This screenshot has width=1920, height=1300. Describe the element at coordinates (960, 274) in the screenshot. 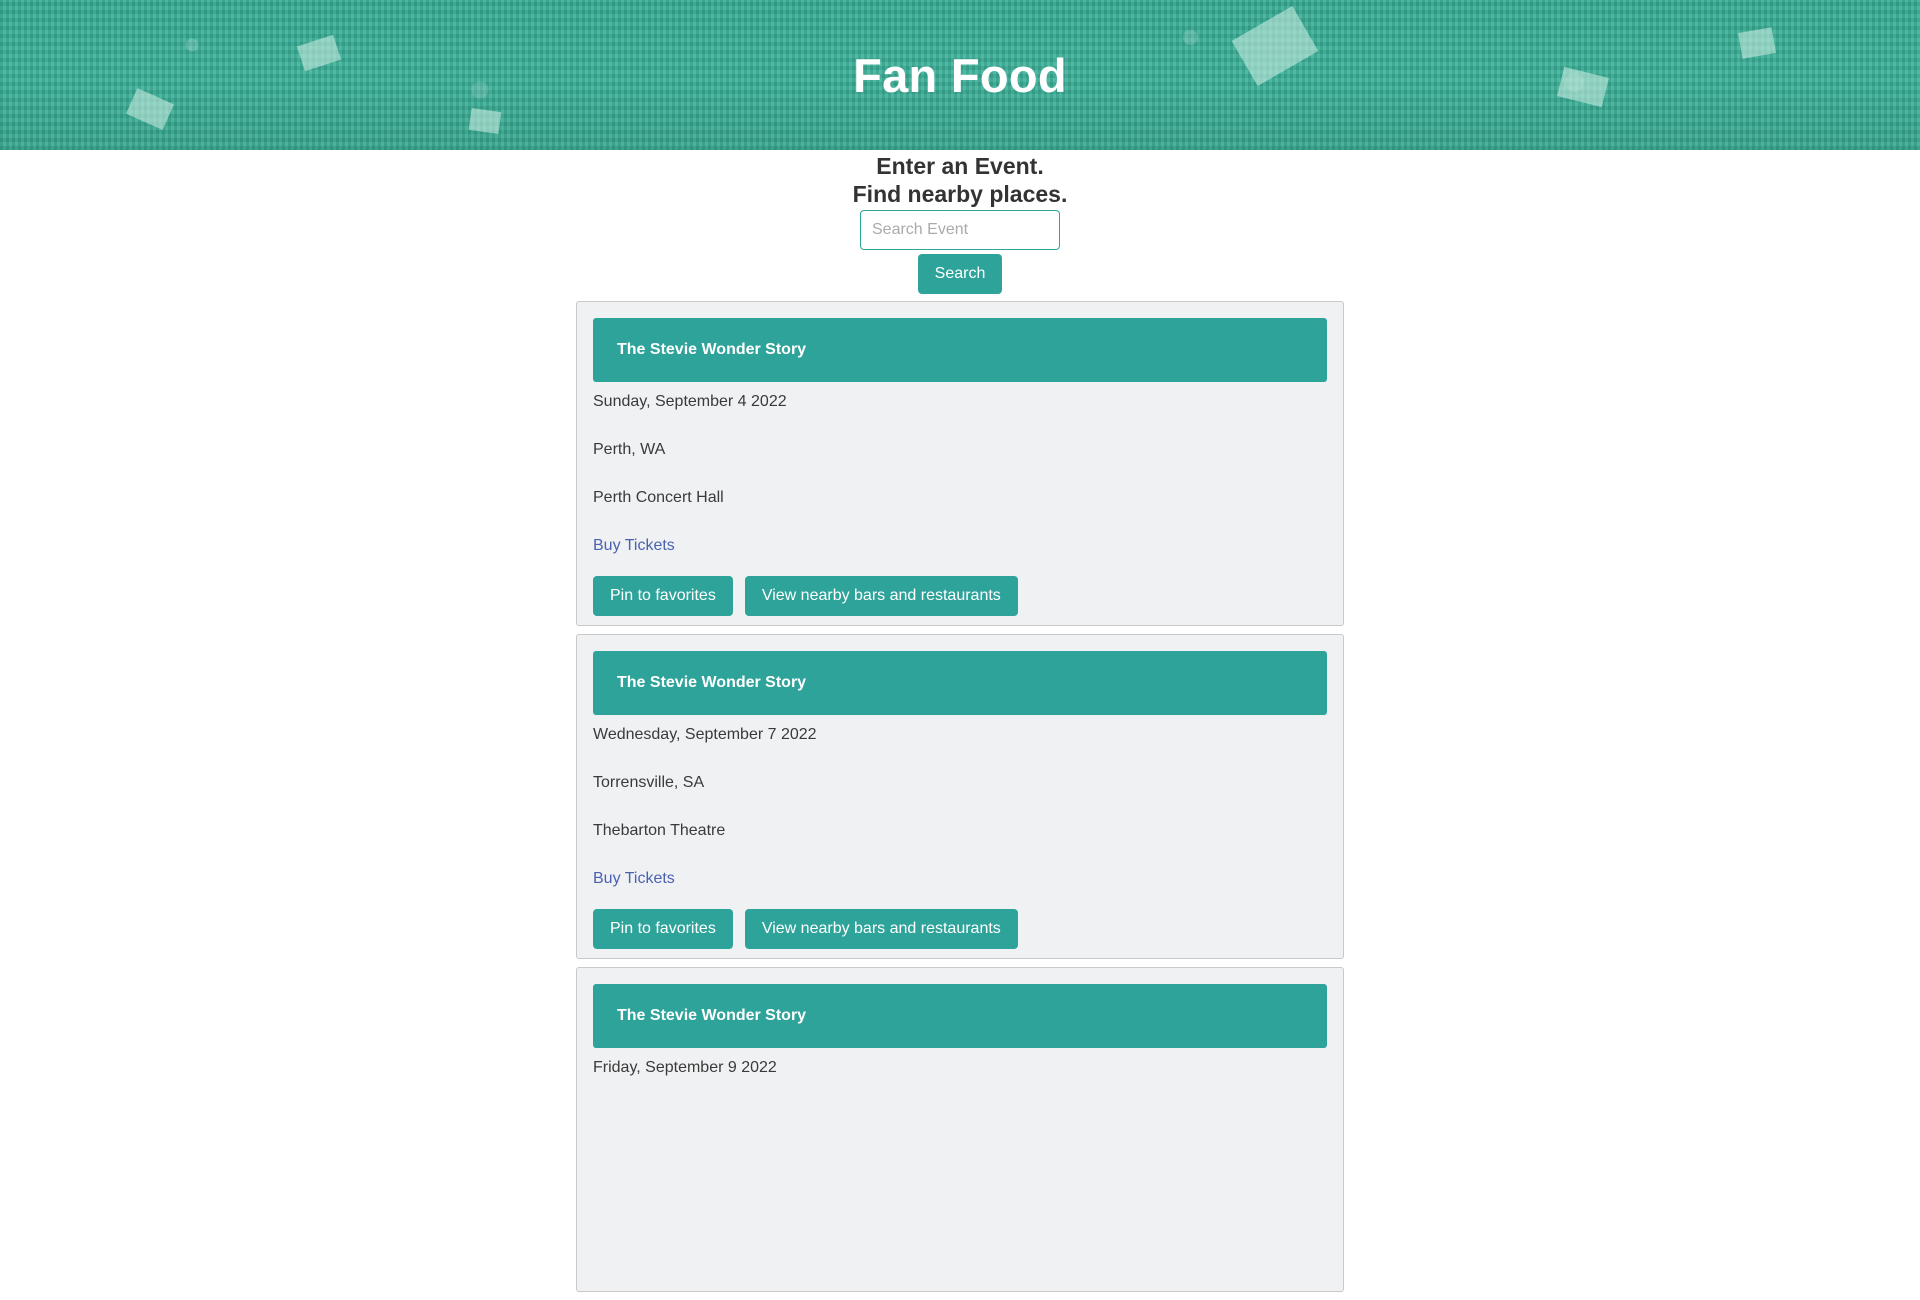

I see `search-button: Search` at that location.